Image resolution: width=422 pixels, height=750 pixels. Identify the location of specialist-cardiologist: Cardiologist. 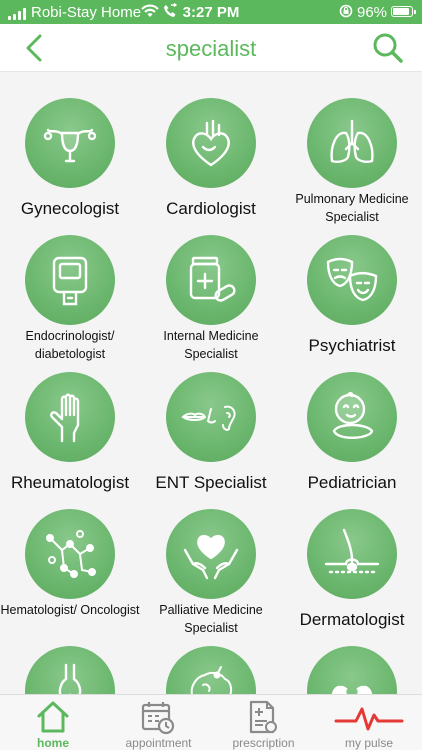
(211, 145).